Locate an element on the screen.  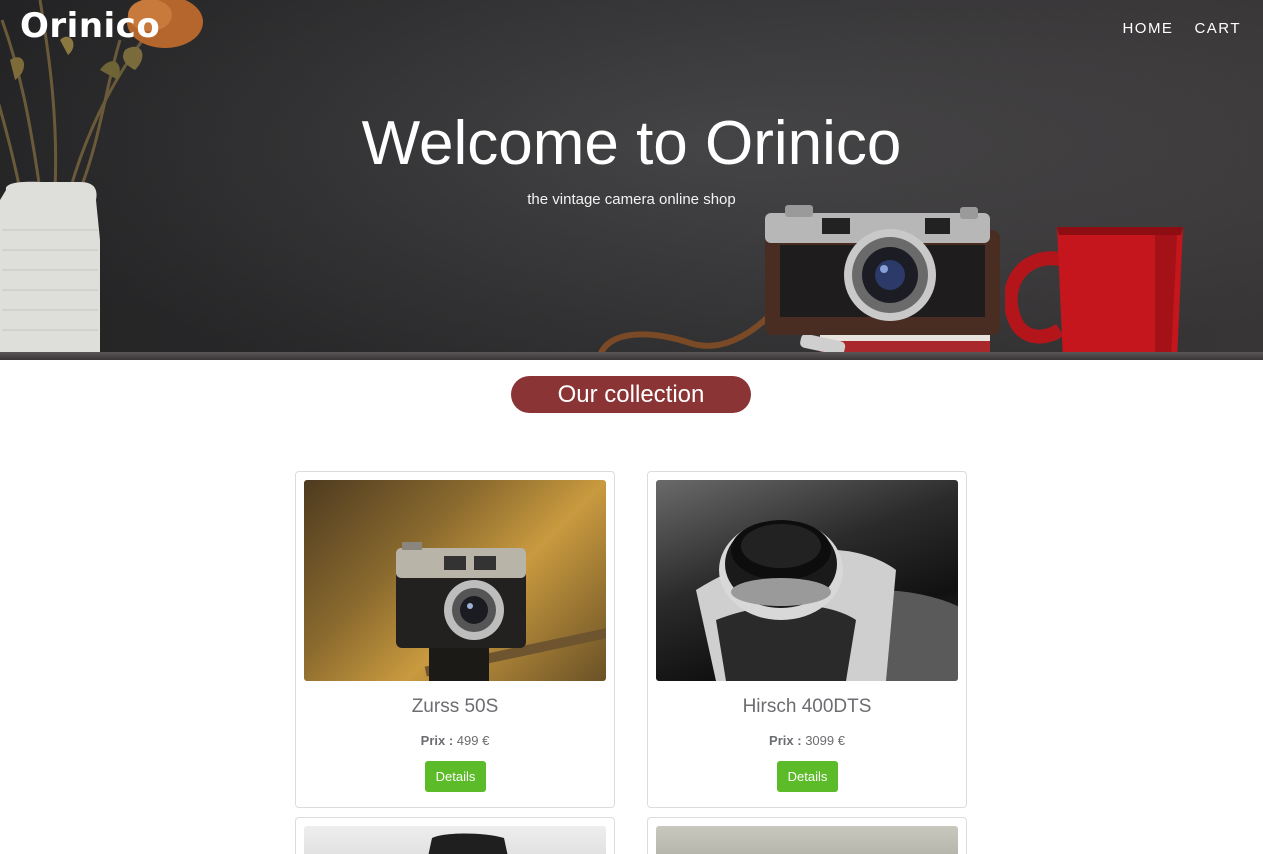
collection-heading: Our collection is located at coordinates (631, 394).